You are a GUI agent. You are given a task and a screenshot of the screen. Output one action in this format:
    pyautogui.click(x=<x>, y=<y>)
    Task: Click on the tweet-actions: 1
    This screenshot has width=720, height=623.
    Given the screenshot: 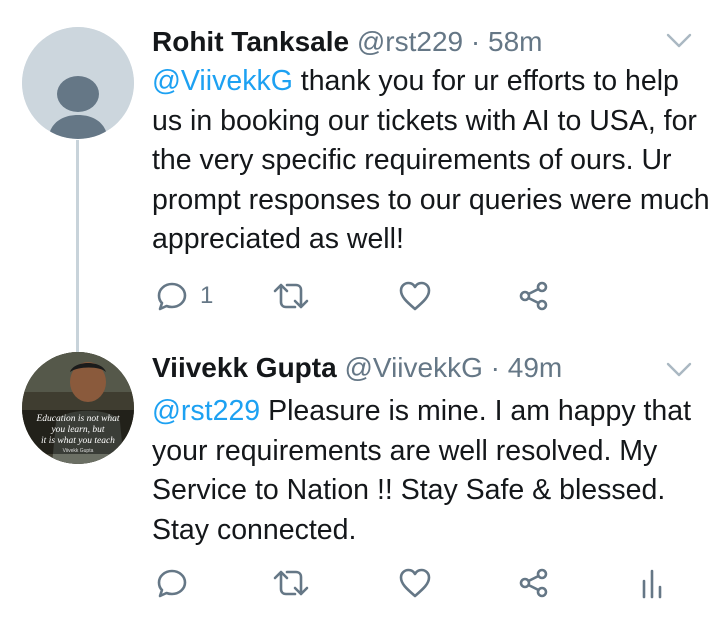 What is the action you would take?
    pyautogui.click(x=432, y=296)
    